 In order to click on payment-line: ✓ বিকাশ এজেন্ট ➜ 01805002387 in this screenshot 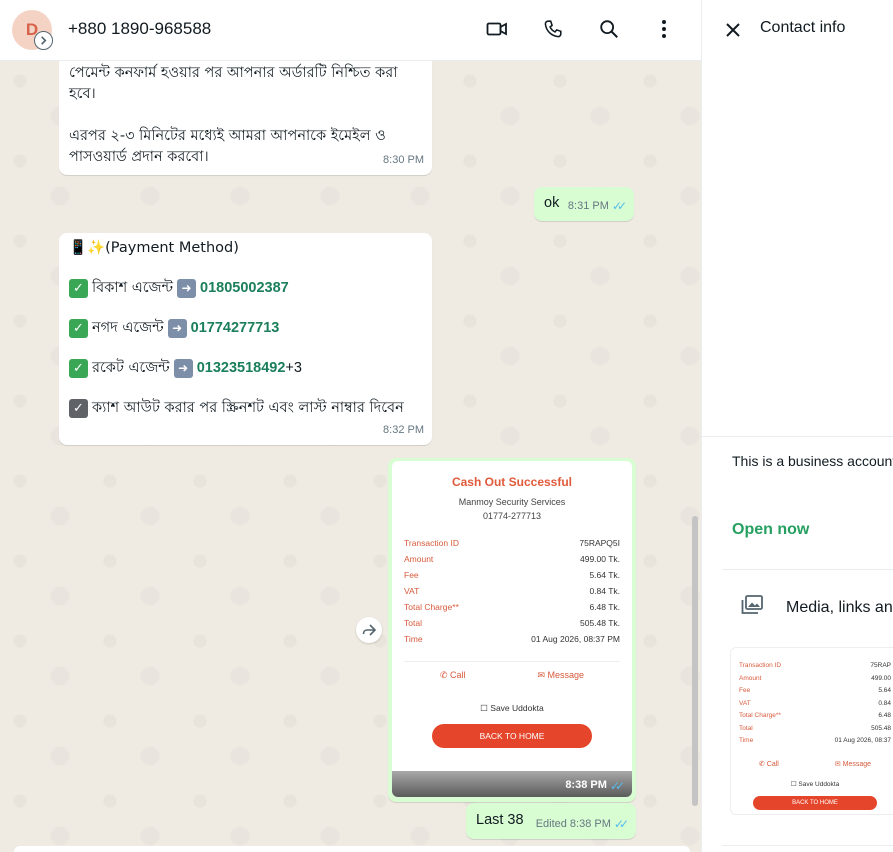, I will do `click(245, 288)`.